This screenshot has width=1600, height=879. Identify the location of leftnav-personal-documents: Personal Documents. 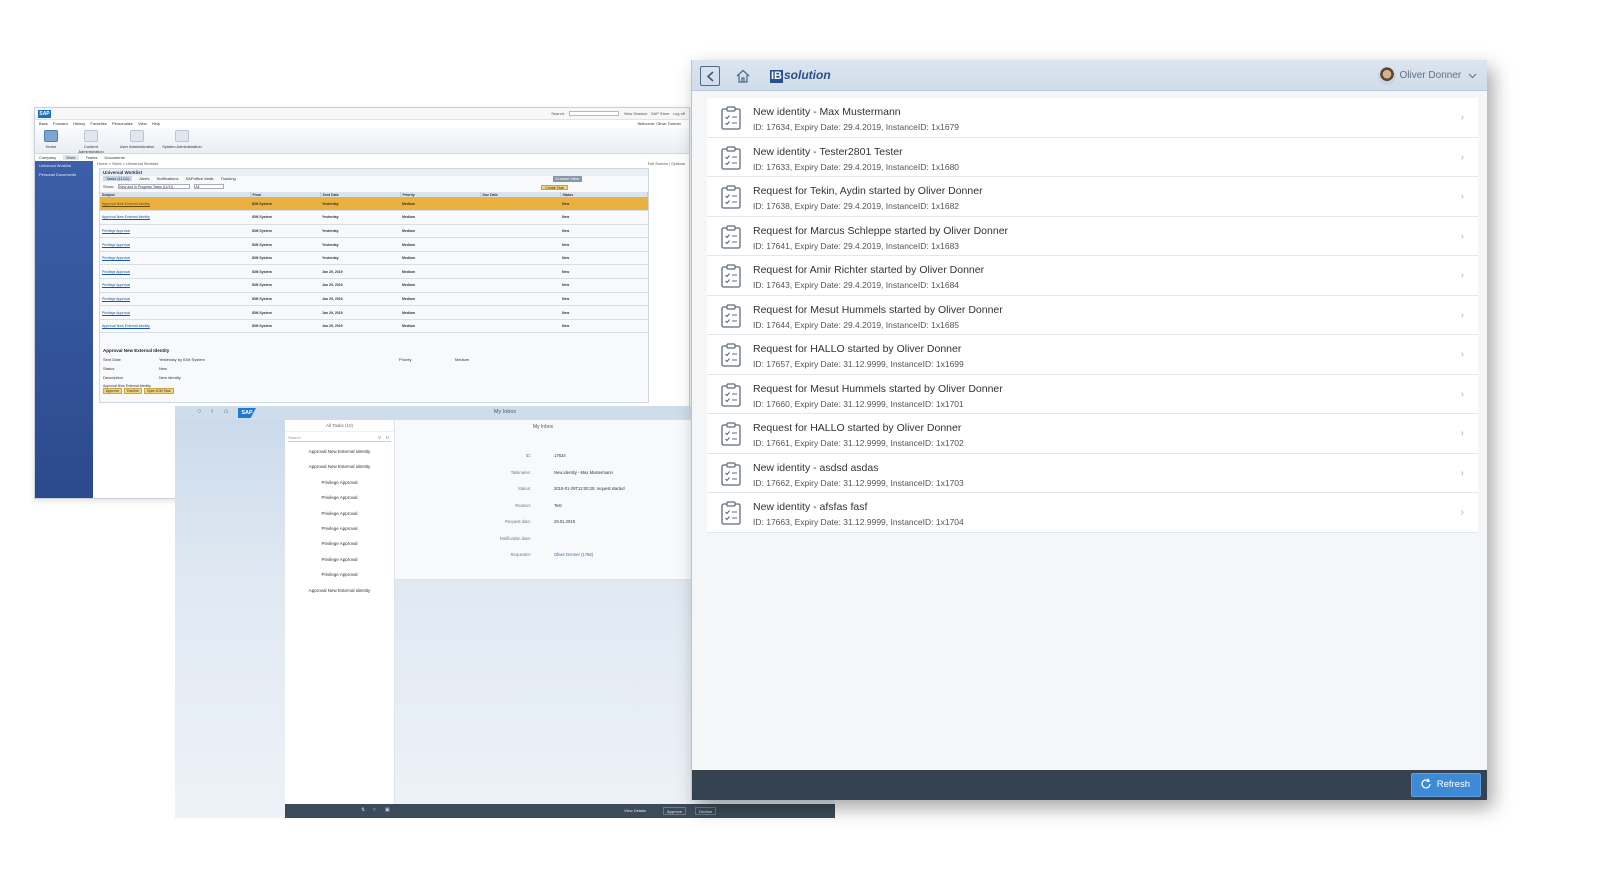
(64, 174).